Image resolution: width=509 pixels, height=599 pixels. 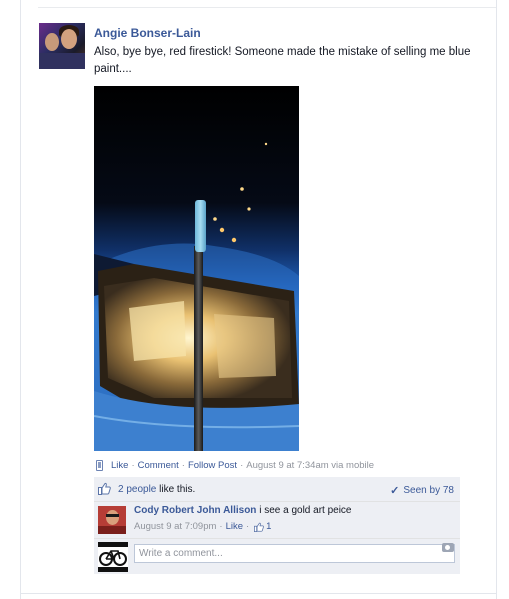 What do you see at coordinates (496, 299) in the screenshot?
I see `feed-right-border` at bounding box center [496, 299].